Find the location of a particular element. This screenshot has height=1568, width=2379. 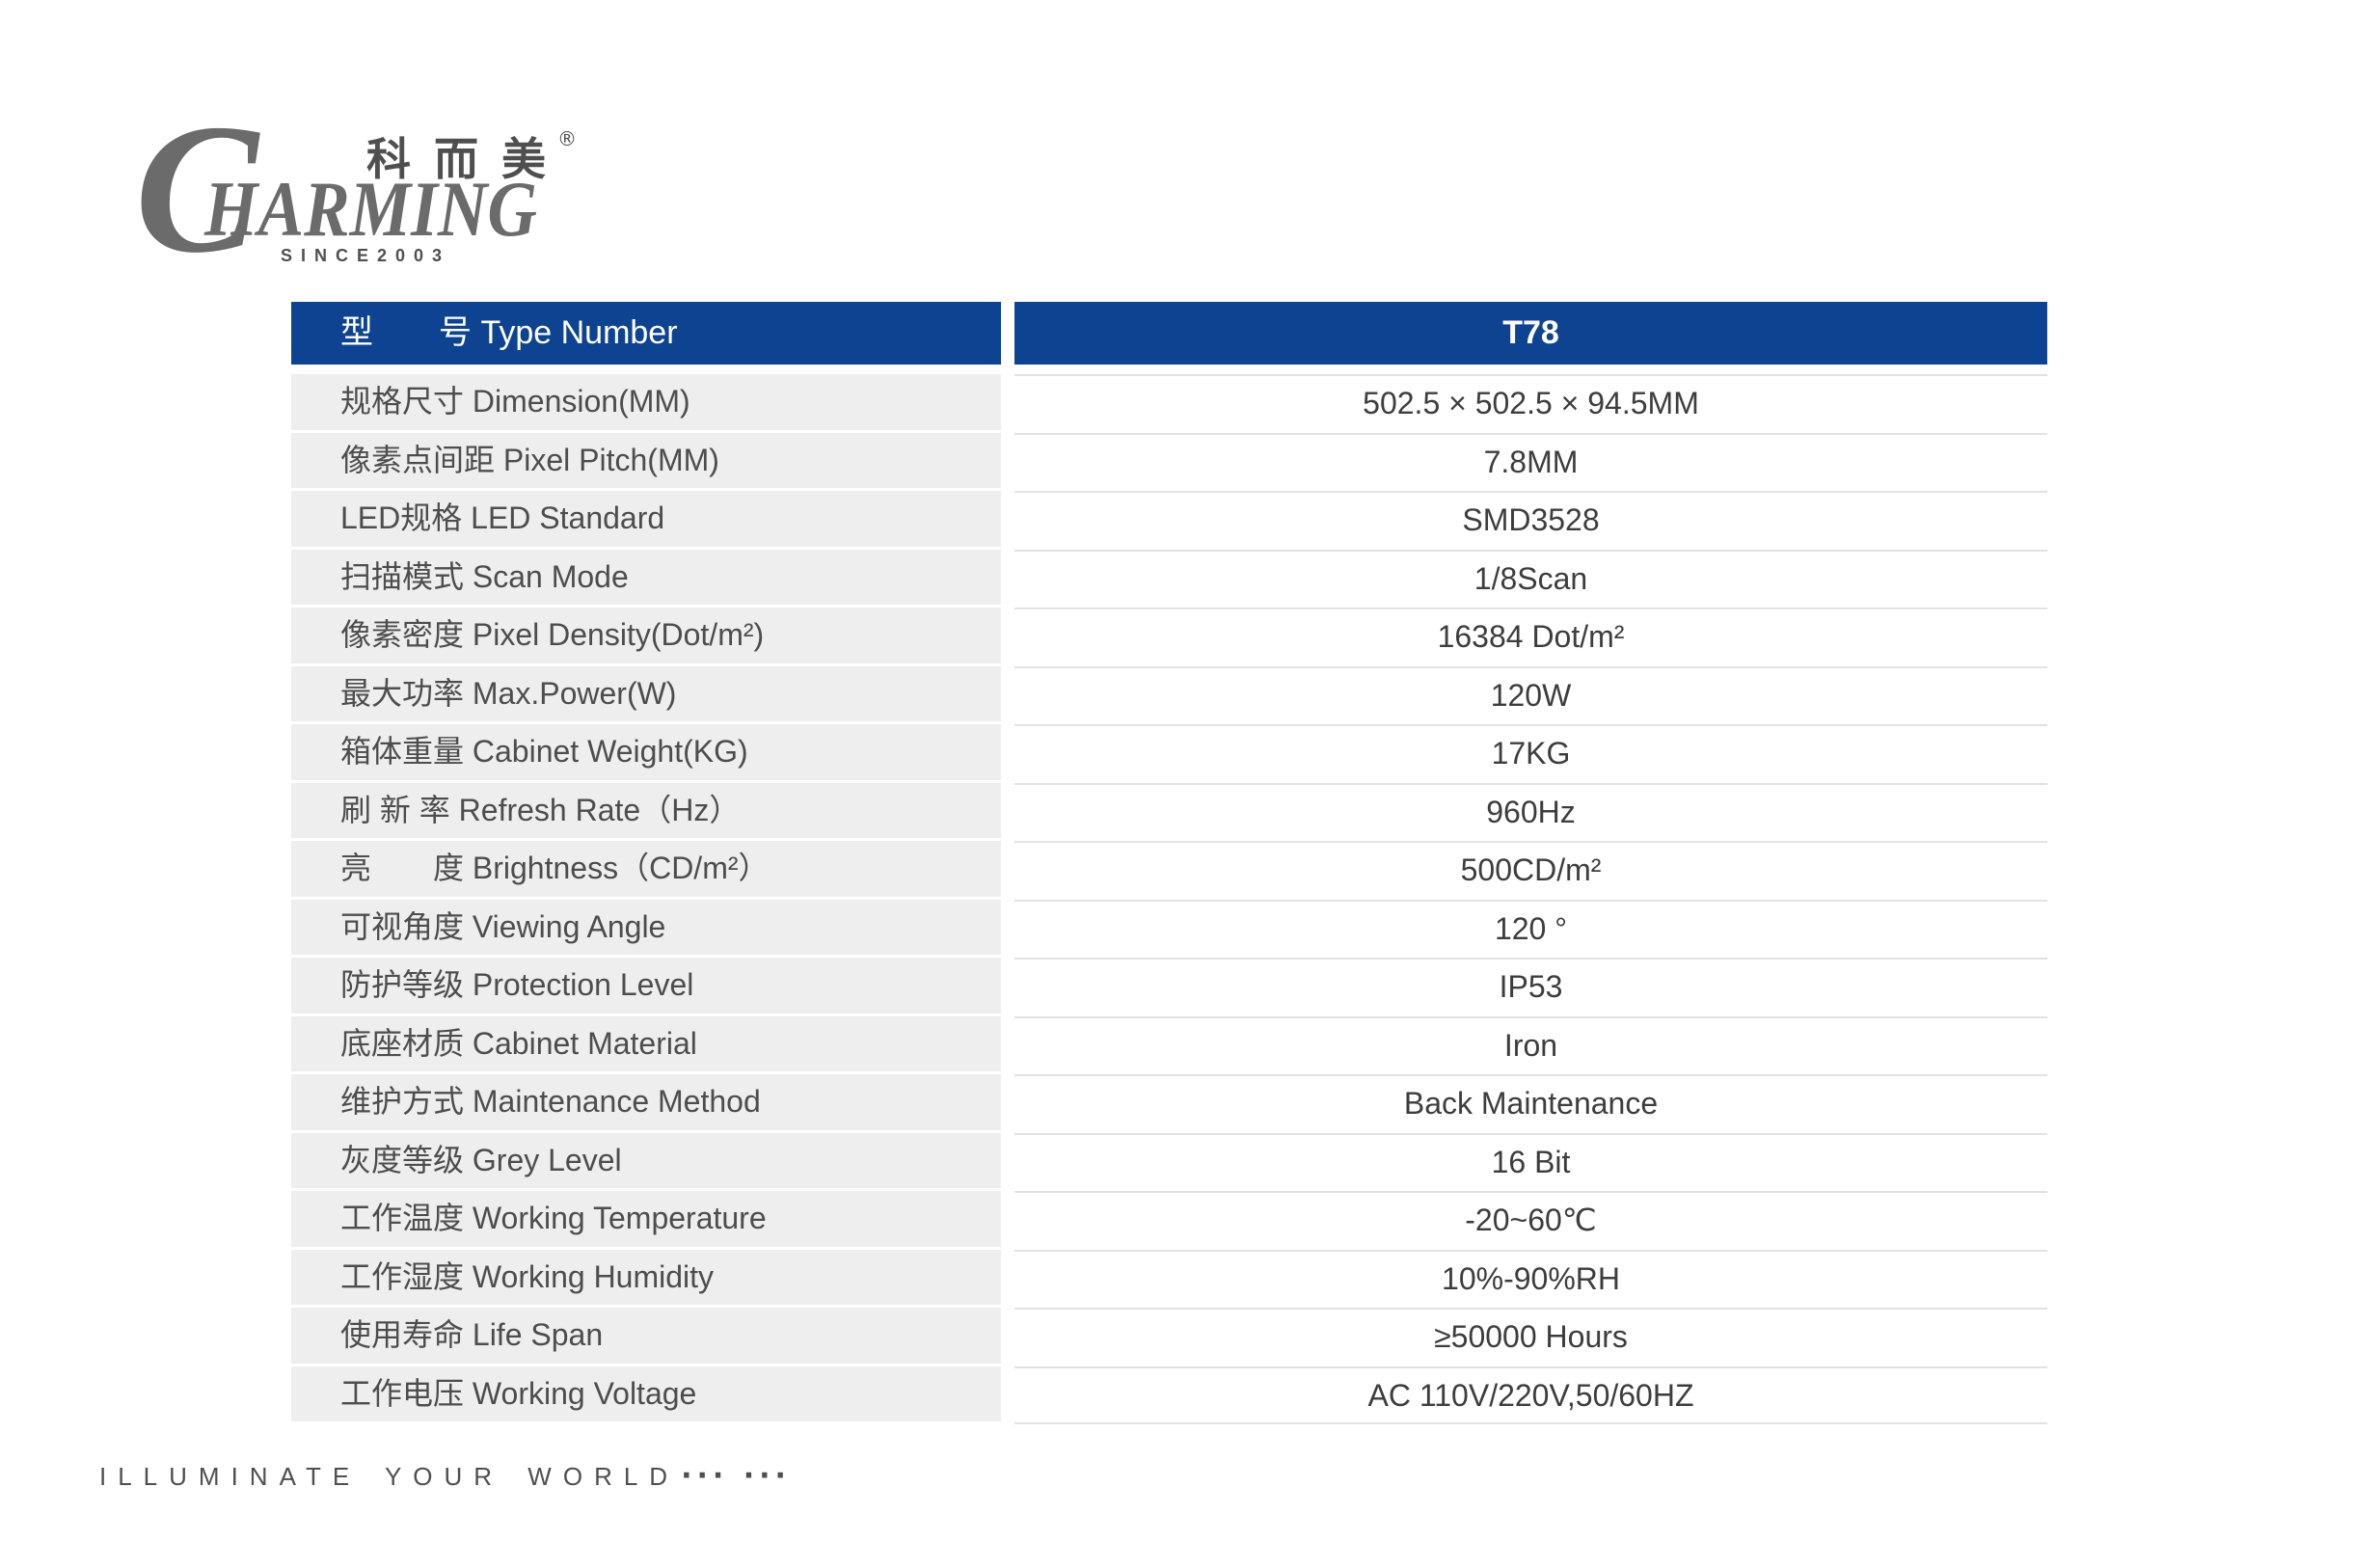

spec-row-viewing-angle: 可视角度 Viewing Angle 120 ° is located at coordinates (1169, 929).